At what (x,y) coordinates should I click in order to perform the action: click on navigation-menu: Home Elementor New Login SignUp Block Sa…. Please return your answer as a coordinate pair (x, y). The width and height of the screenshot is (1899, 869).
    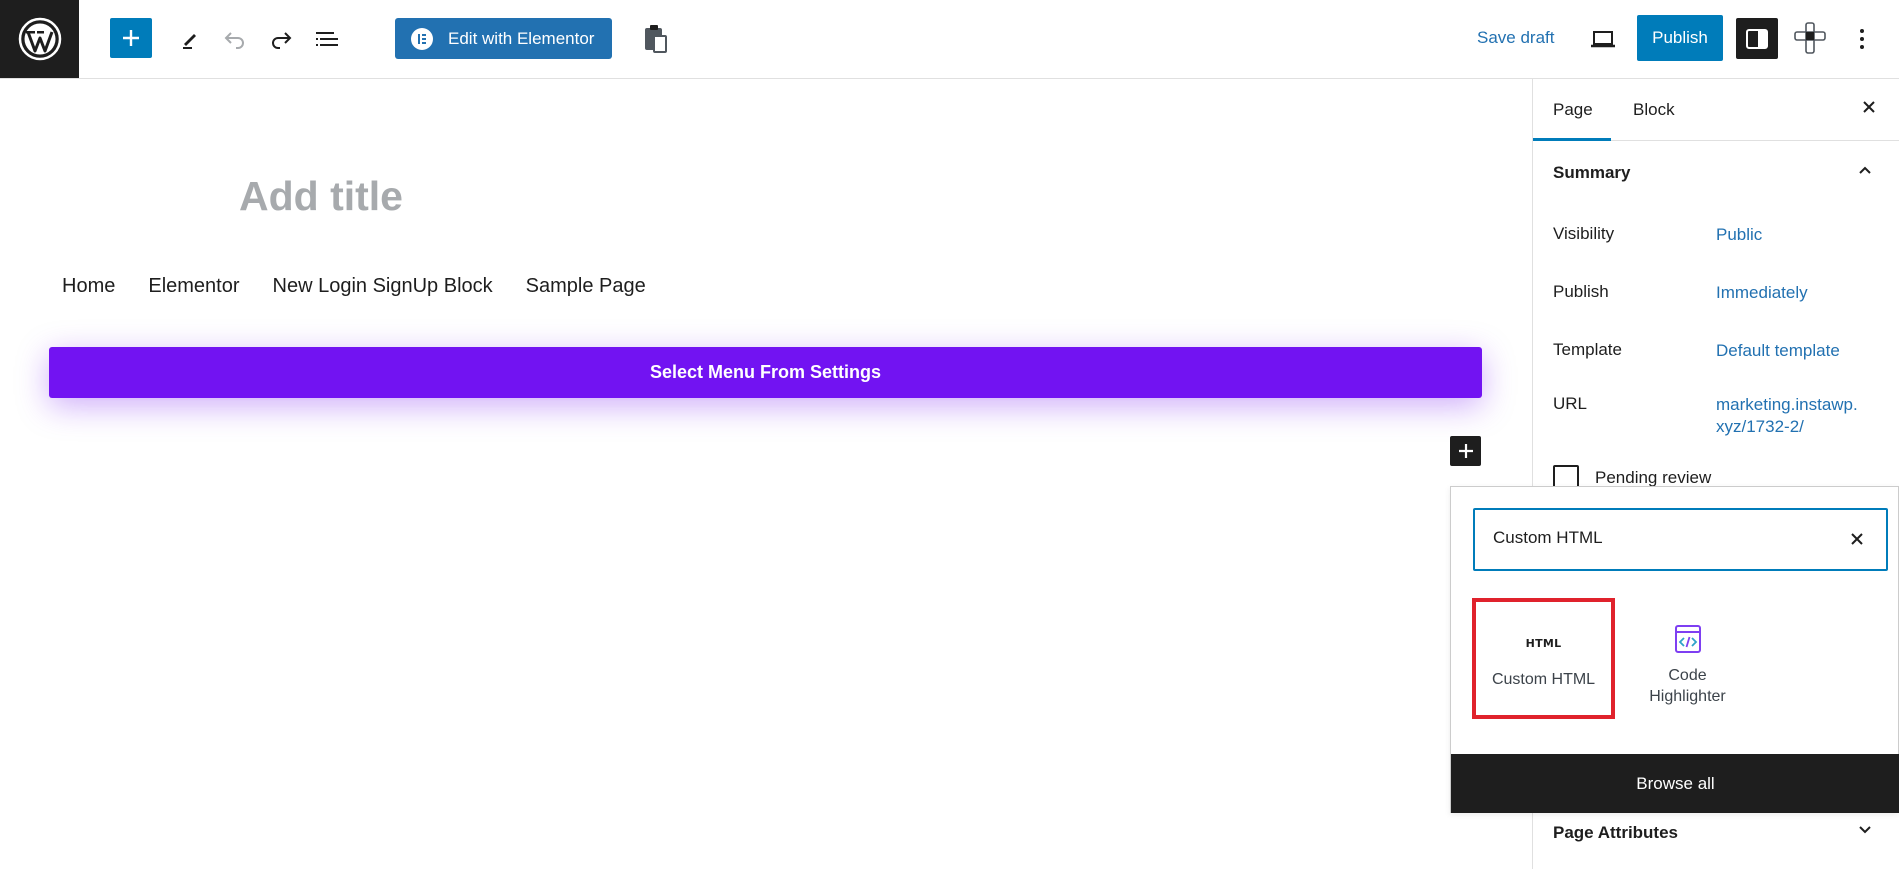
    Looking at the image, I should click on (370, 286).